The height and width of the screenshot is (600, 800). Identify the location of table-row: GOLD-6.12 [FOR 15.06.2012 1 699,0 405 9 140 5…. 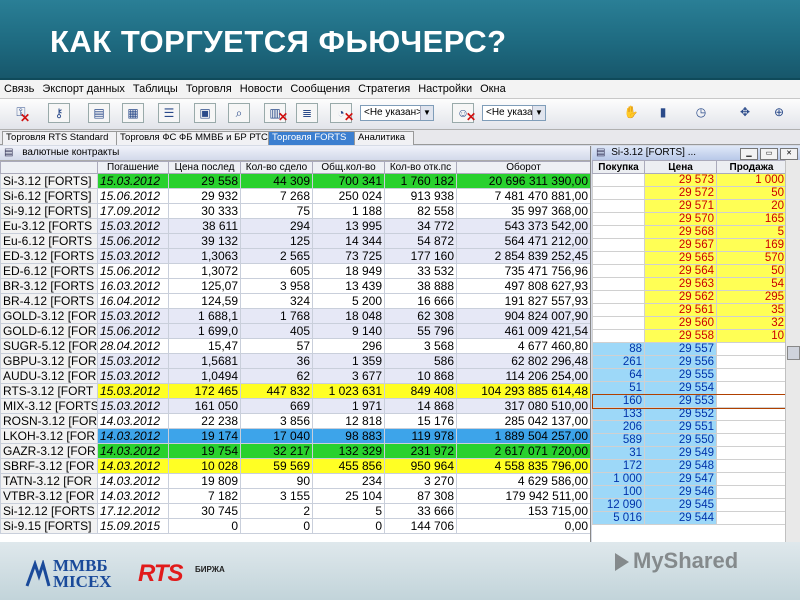
(295, 331).